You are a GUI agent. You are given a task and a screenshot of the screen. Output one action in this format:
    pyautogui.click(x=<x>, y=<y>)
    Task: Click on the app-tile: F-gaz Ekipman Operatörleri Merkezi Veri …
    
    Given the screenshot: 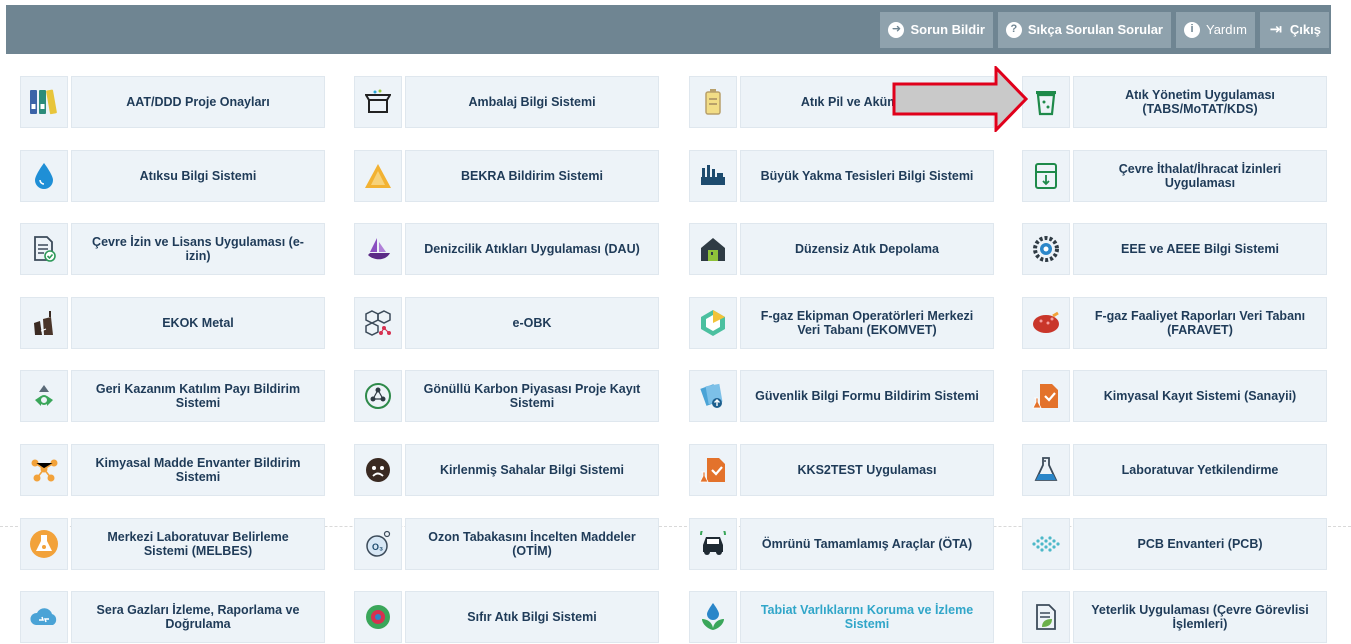 What is the action you would take?
    pyautogui.click(x=841, y=323)
    